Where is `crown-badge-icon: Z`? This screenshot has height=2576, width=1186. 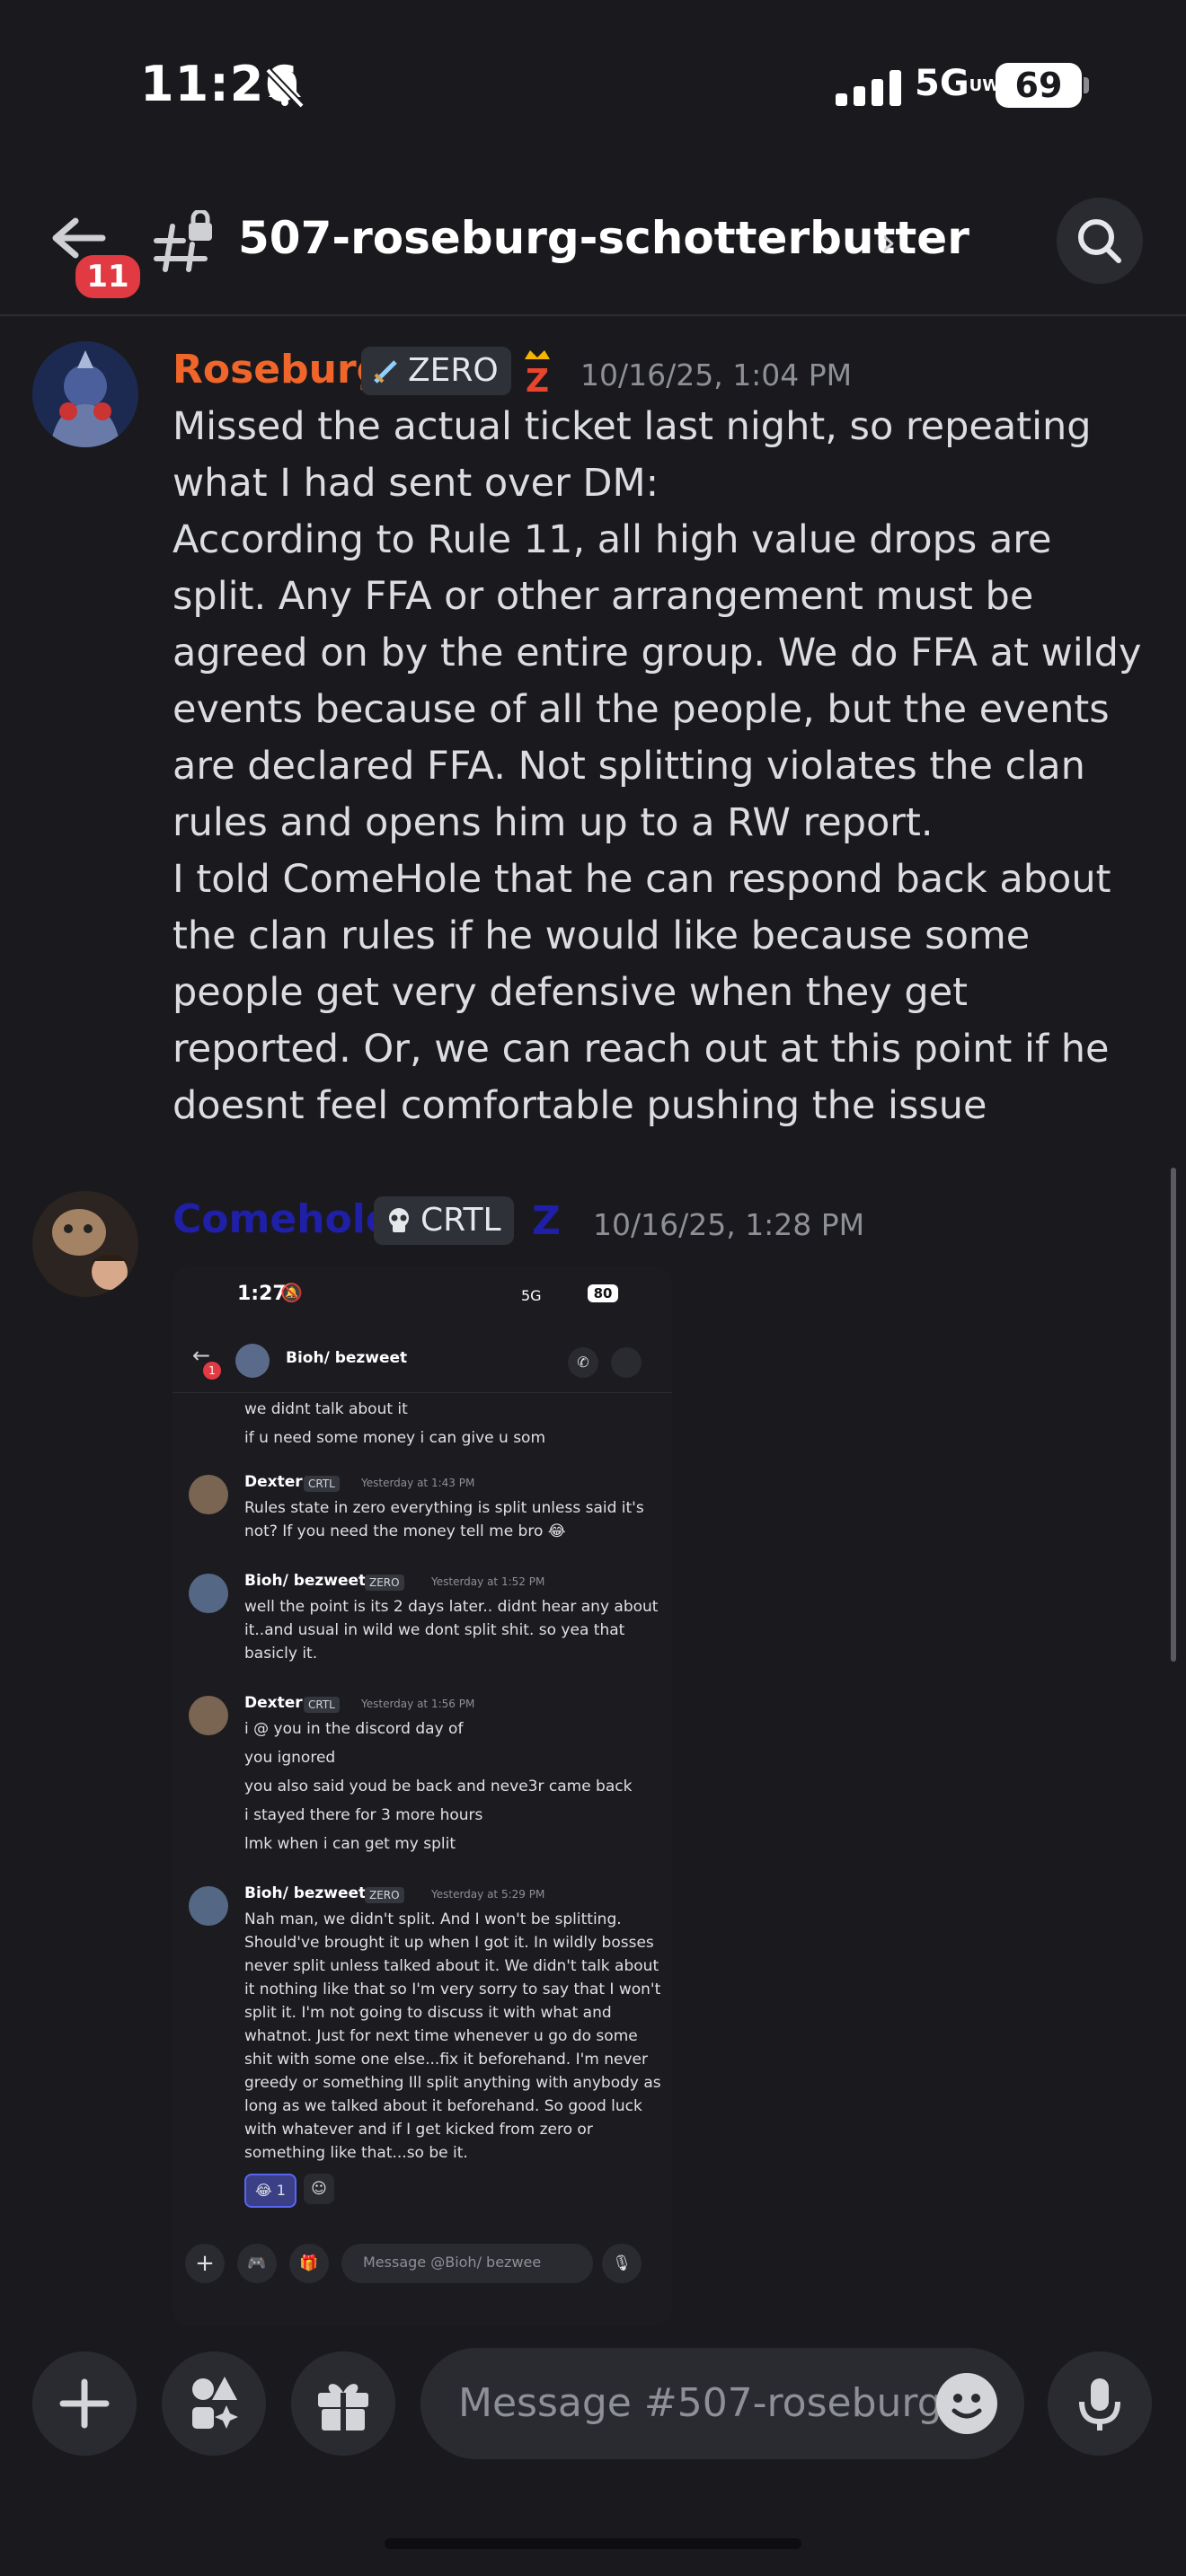 crown-badge-icon: Z is located at coordinates (537, 373).